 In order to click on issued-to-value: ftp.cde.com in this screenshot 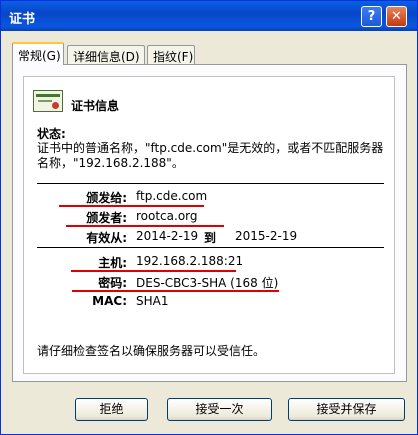, I will do `click(172, 196)`.